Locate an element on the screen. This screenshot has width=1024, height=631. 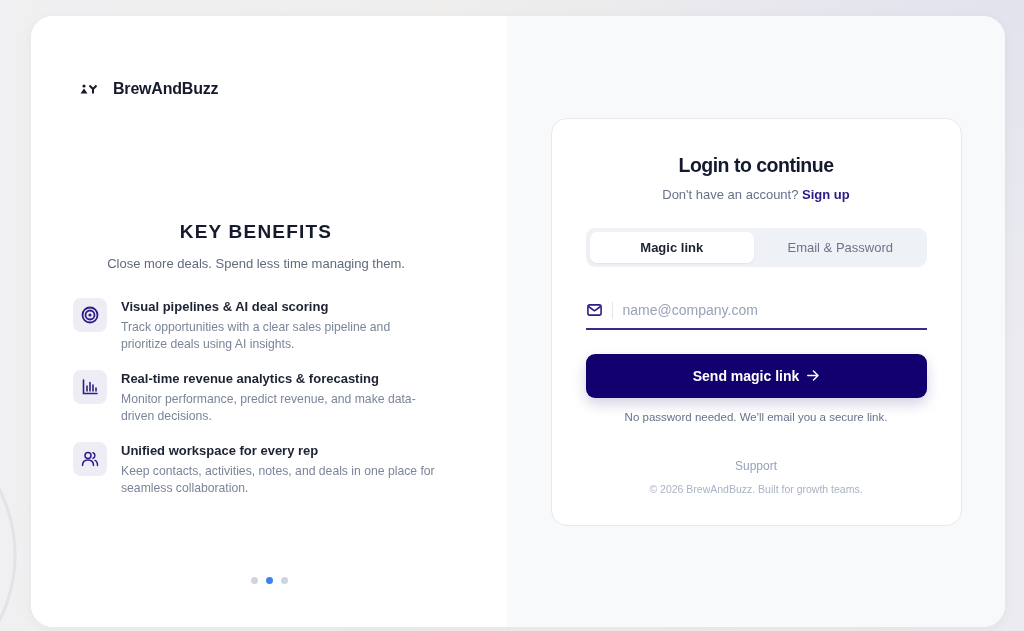
sign-up-link: Sign up is located at coordinates (826, 194).